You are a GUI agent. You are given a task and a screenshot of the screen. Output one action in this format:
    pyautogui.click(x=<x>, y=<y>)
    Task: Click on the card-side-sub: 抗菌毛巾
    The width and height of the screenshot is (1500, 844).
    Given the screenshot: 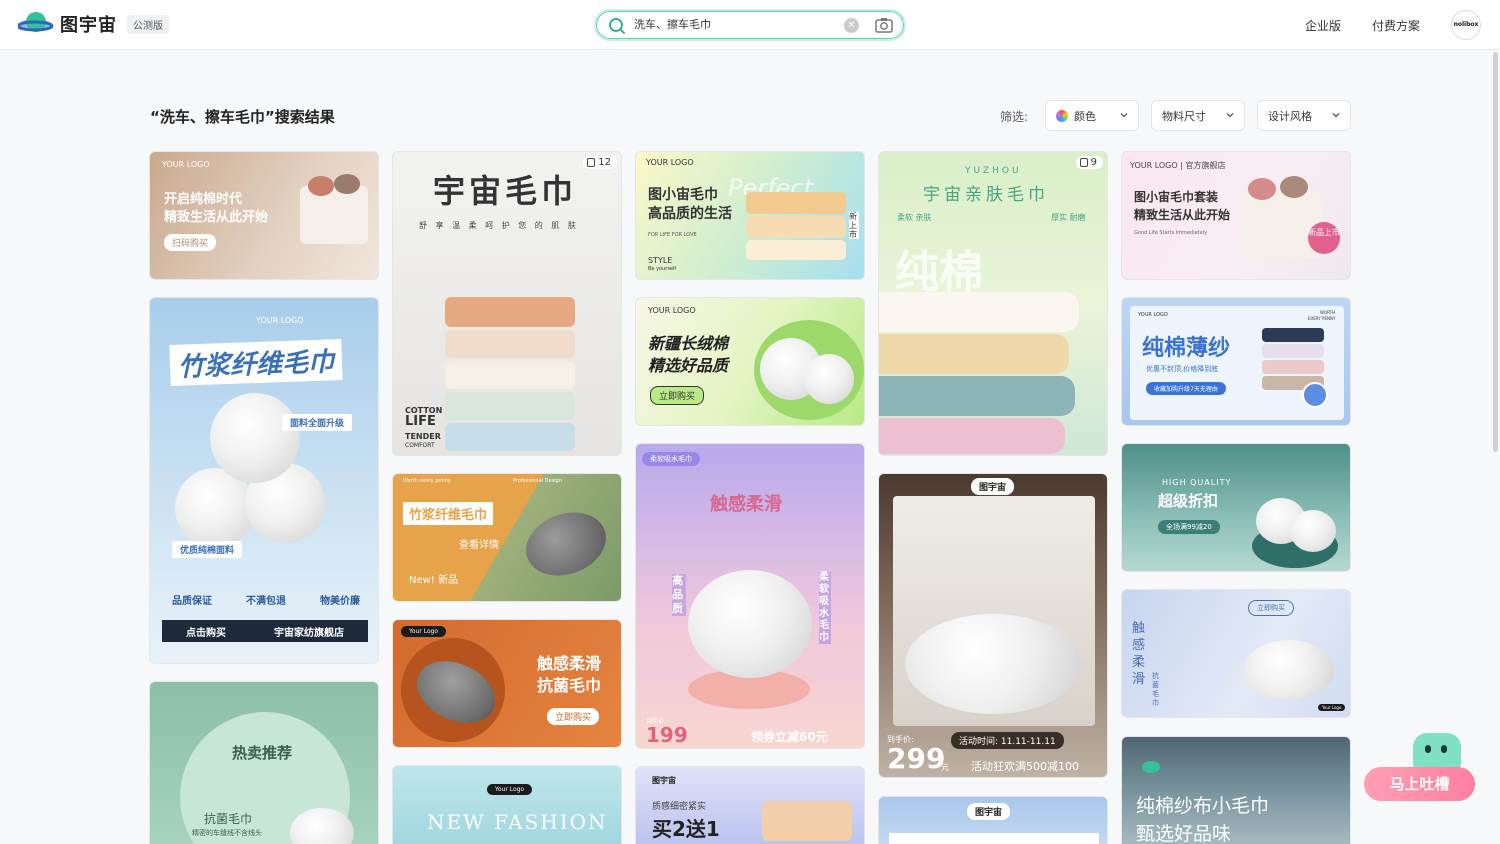 What is the action you would take?
    pyautogui.click(x=1155, y=689)
    